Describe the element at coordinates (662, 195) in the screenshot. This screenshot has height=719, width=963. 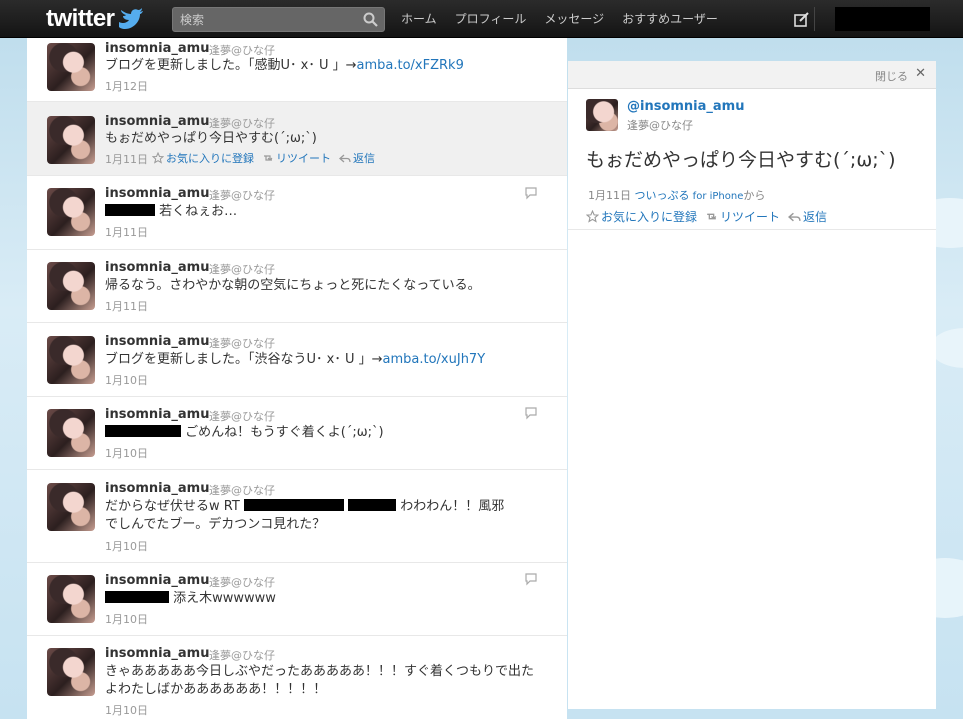
I see `details-client-link: ついっぷる` at that location.